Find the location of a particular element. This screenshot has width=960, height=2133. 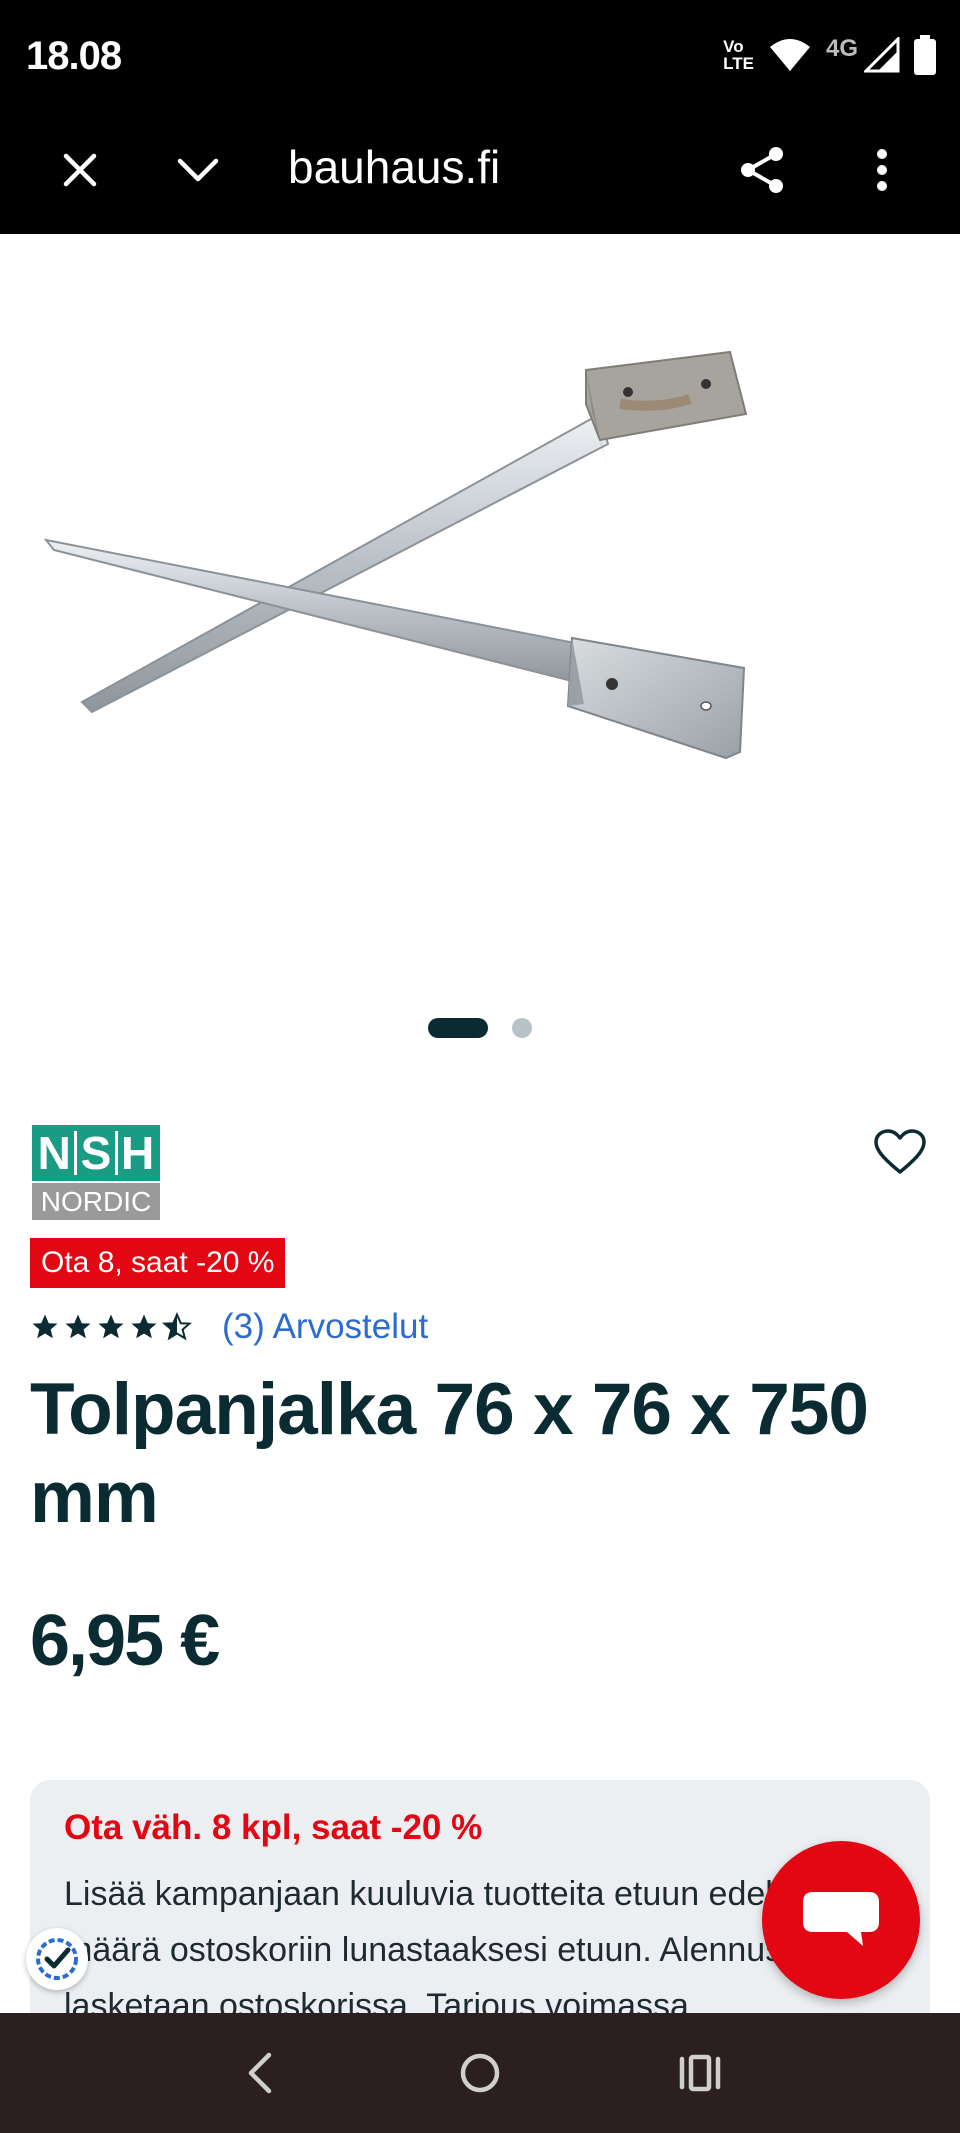

share-icon is located at coordinates (762, 170).